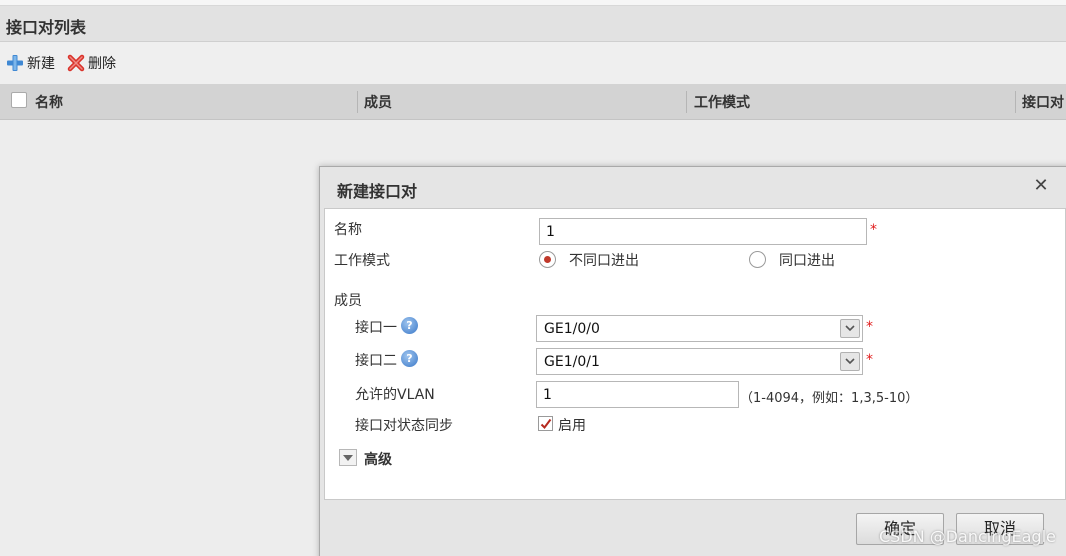 The height and width of the screenshot is (556, 1066). Describe the element at coordinates (376, 328) in the screenshot. I see `iface1-label: 接口一` at that location.